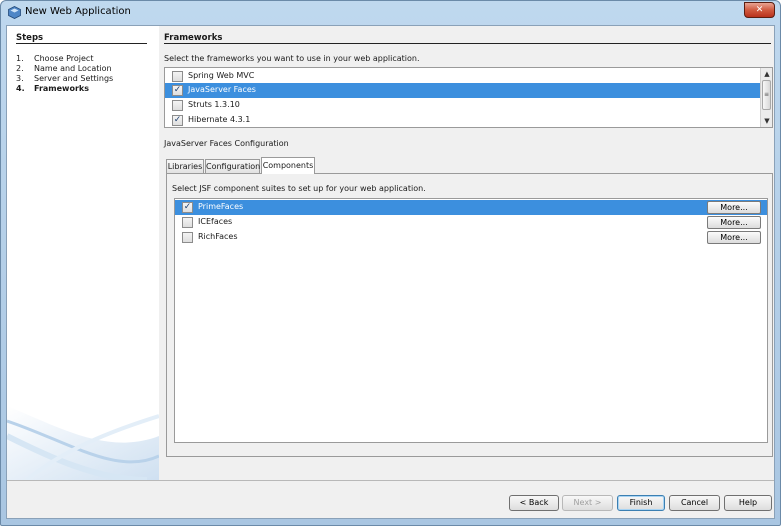 The image size is (781, 526). What do you see at coordinates (462, 120) in the screenshot?
I see `framework-row-hibernate: ✓ Hibernate 4.3.1` at bounding box center [462, 120].